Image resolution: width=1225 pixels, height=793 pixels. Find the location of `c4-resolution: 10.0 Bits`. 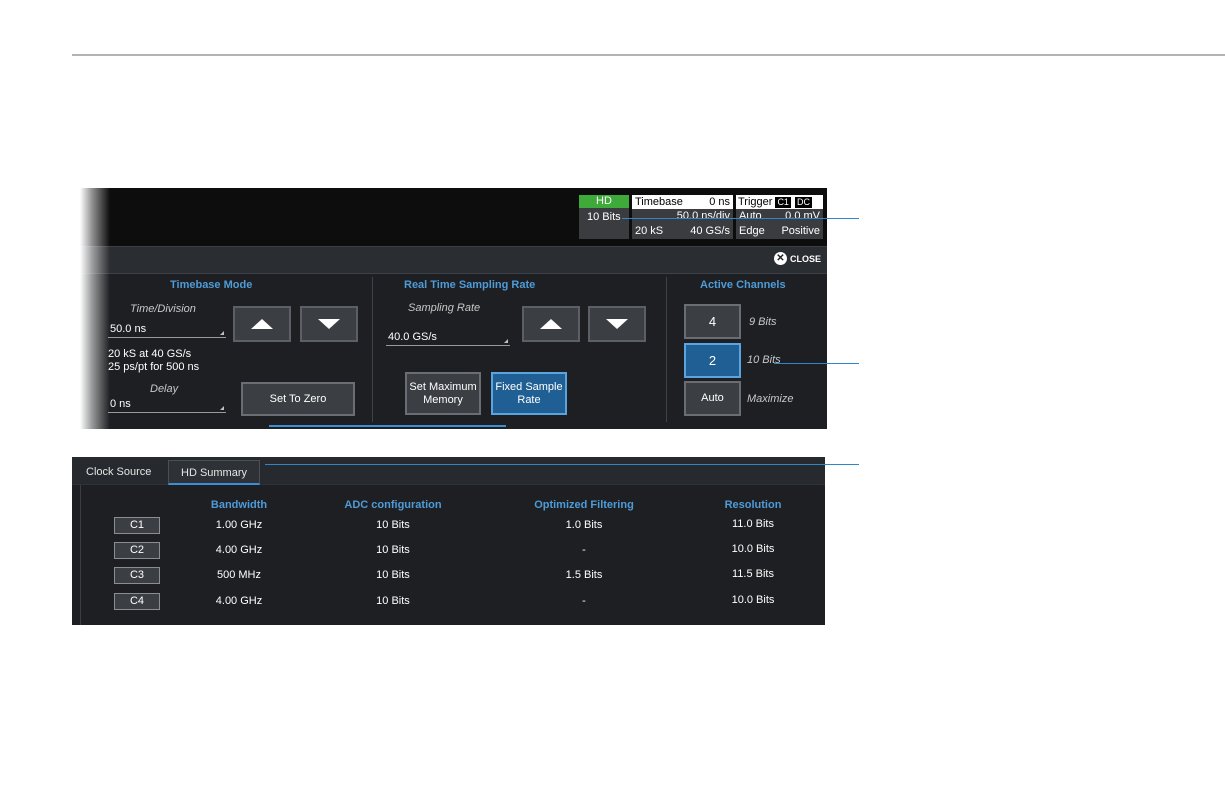

c4-resolution: 10.0 Bits is located at coordinates (753, 600).